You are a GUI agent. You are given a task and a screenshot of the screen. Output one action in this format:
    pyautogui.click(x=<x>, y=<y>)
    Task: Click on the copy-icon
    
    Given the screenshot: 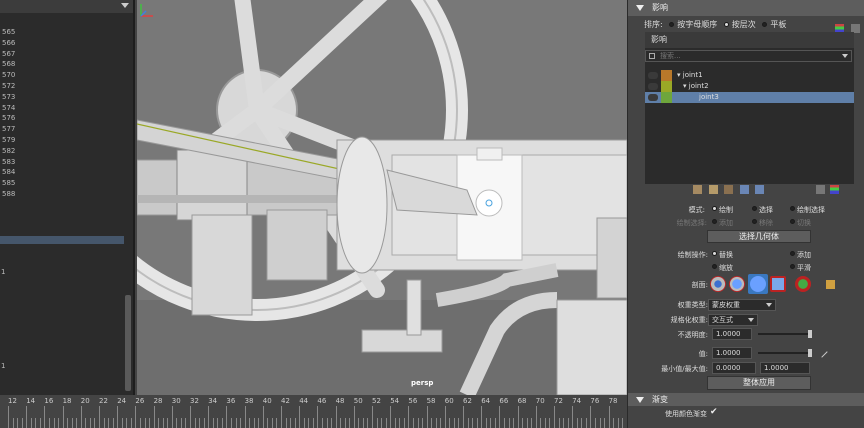 What is the action you would take?
    pyautogui.click(x=713, y=189)
    